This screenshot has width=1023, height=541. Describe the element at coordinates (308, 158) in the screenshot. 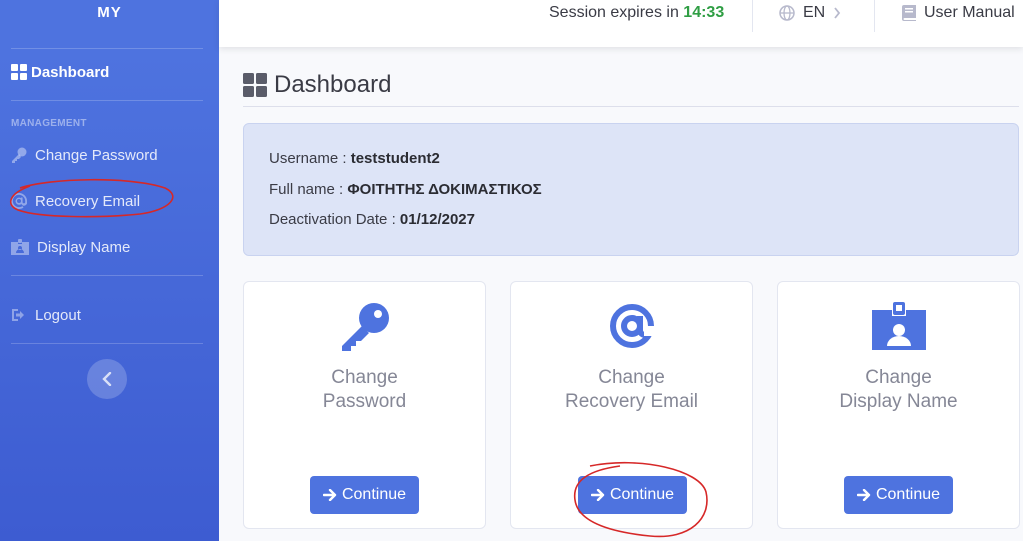

I see `username-label: Username :` at that location.